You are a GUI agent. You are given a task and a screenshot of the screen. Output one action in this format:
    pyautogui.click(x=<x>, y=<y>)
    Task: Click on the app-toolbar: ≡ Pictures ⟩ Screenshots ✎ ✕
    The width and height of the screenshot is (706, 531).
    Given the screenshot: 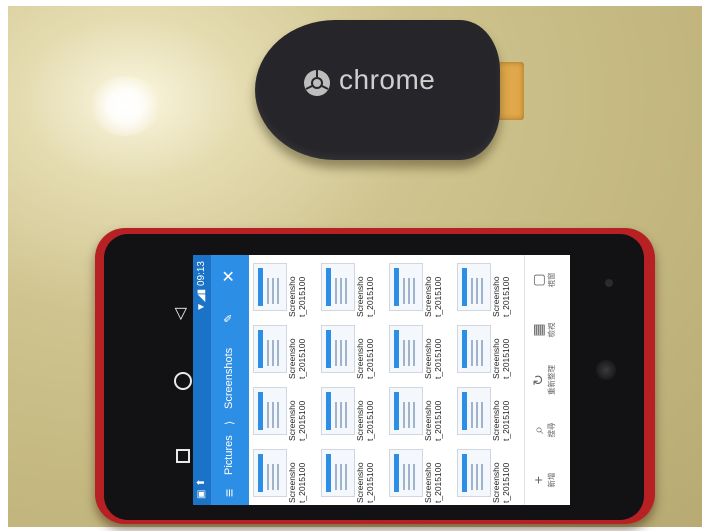 What is the action you would take?
    pyautogui.click(x=230, y=380)
    